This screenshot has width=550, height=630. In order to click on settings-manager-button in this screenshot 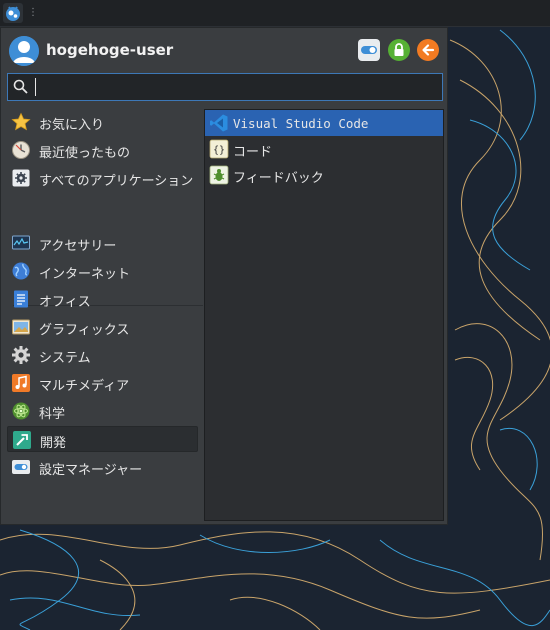, I will do `click(369, 50)`.